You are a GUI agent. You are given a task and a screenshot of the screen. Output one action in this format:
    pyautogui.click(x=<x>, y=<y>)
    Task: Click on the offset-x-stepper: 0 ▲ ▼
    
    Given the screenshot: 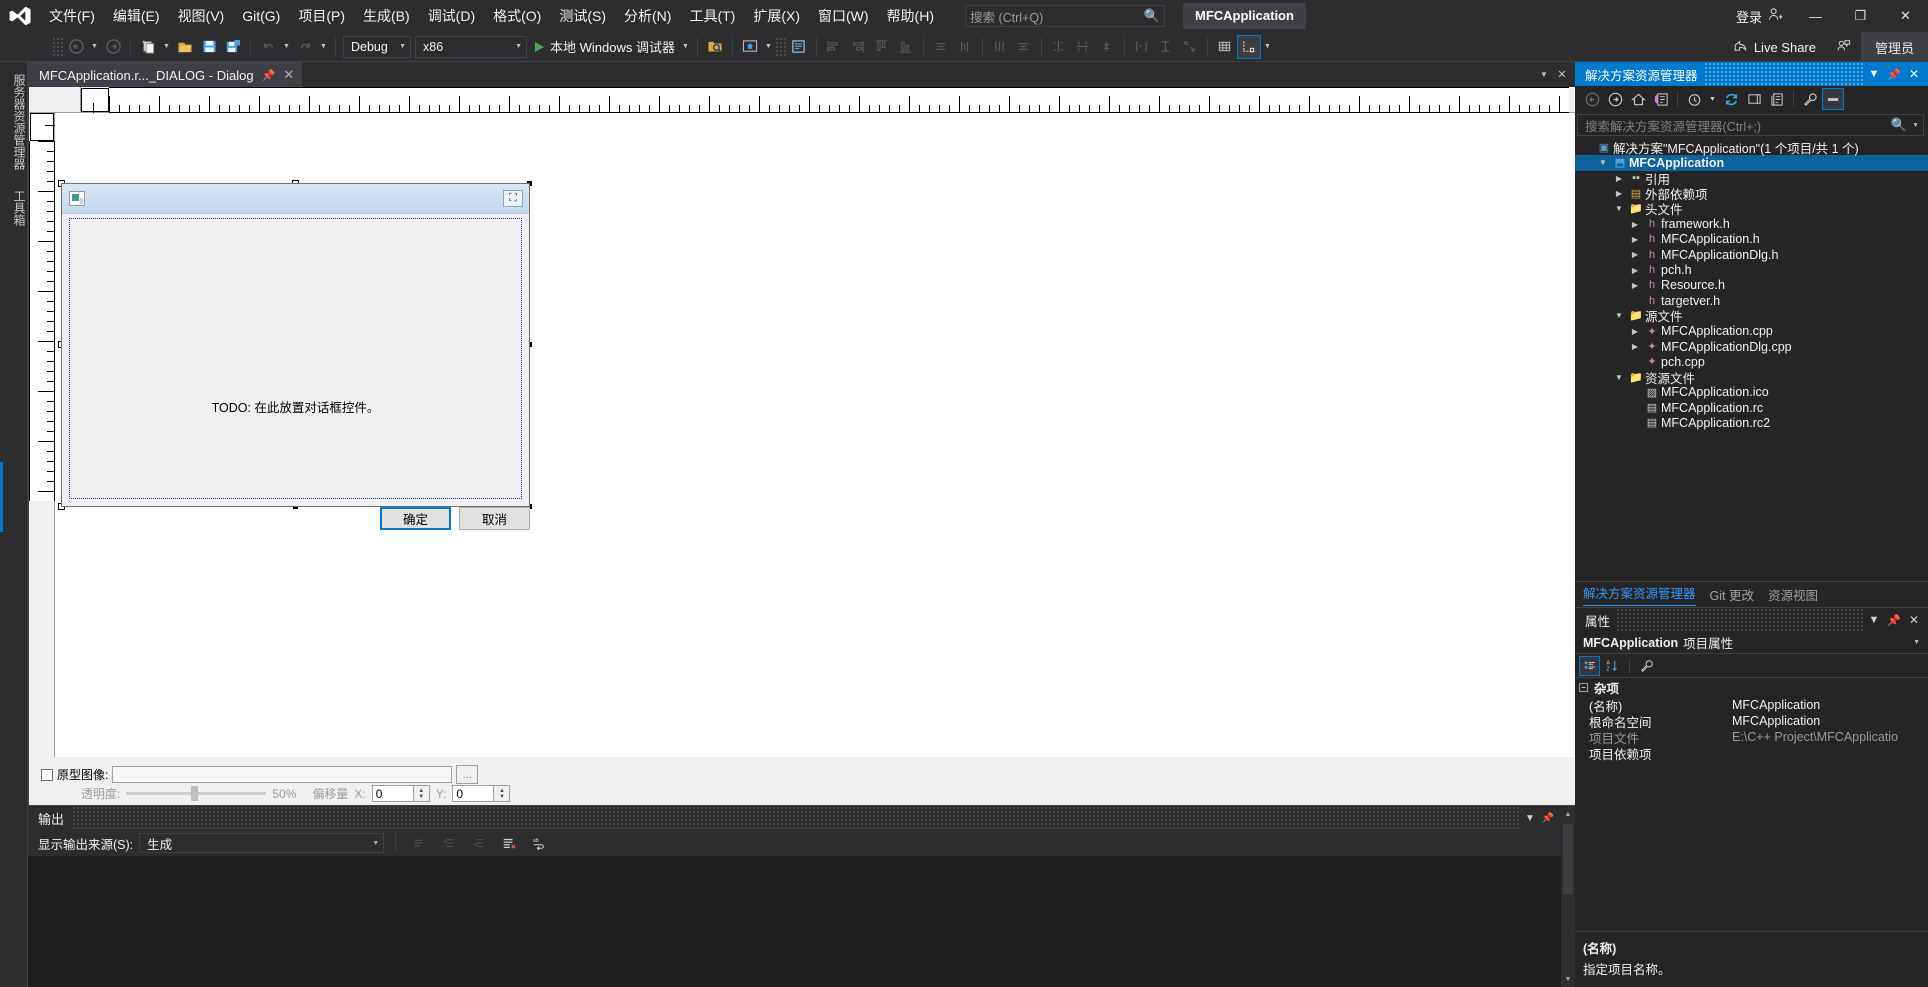 What is the action you would take?
    pyautogui.click(x=400, y=793)
    